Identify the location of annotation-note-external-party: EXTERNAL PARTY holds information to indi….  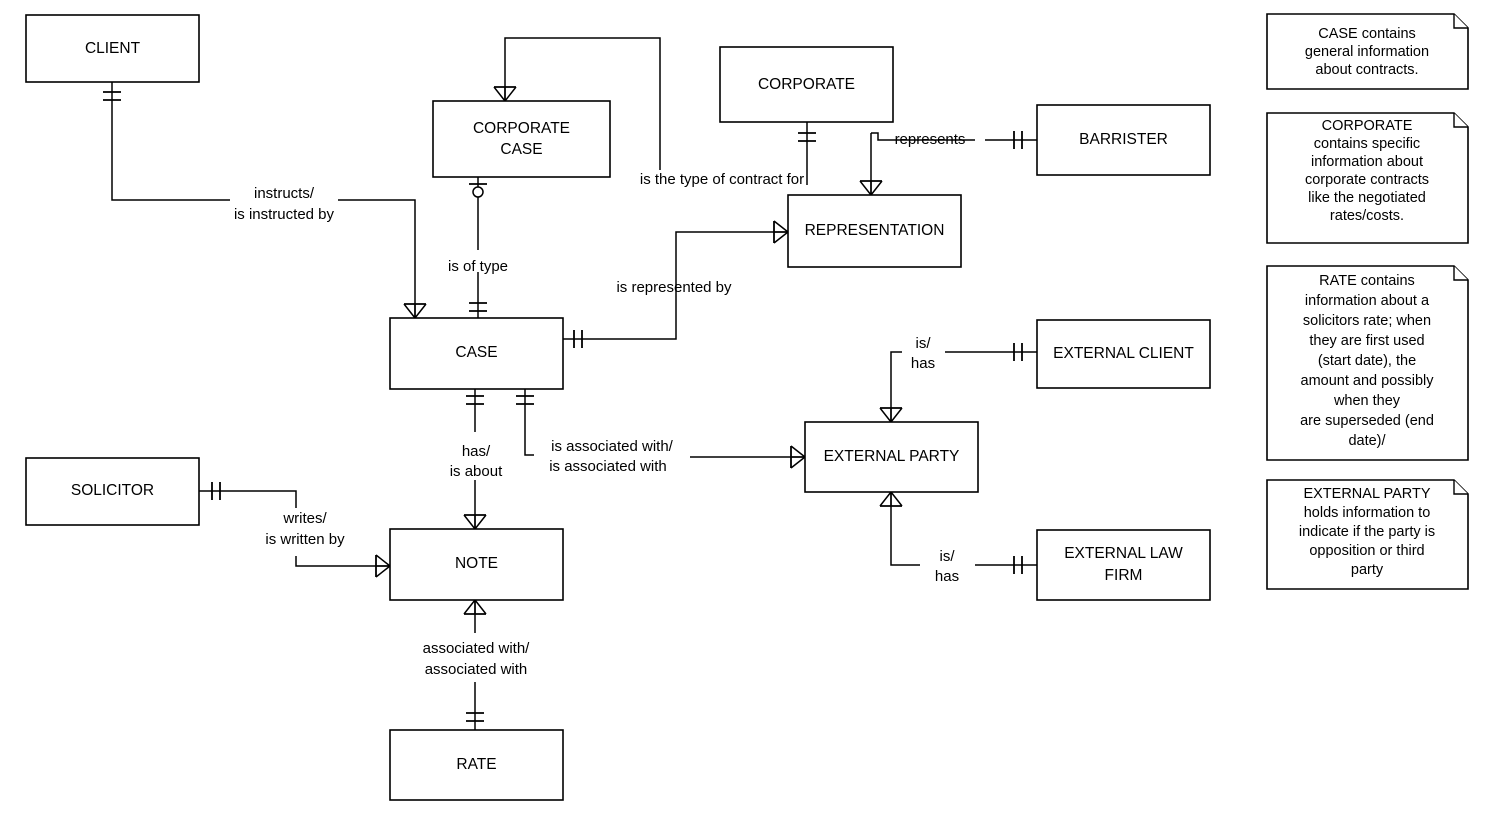
(1367, 534).